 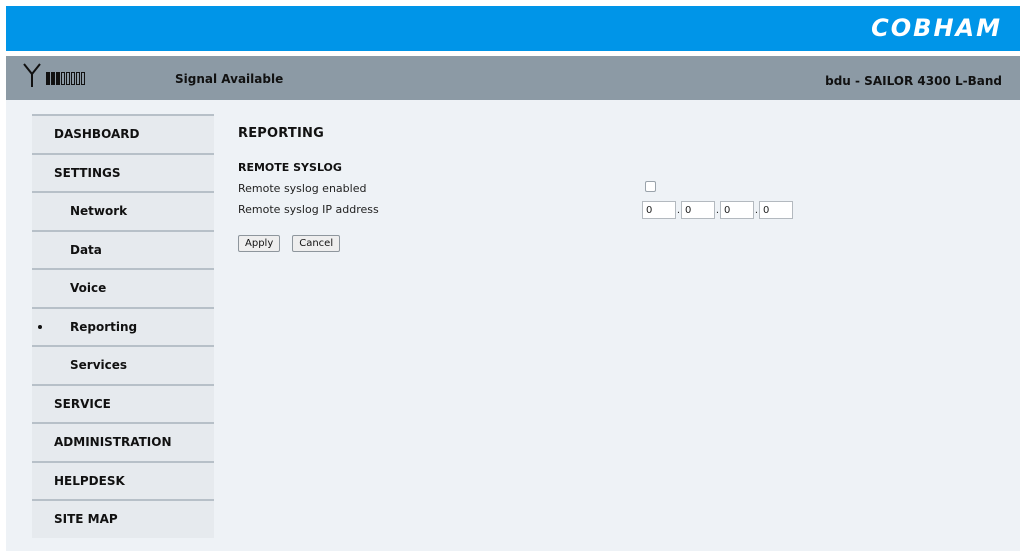 I want to click on syslog-ip-field: . . ., so click(x=717, y=210).